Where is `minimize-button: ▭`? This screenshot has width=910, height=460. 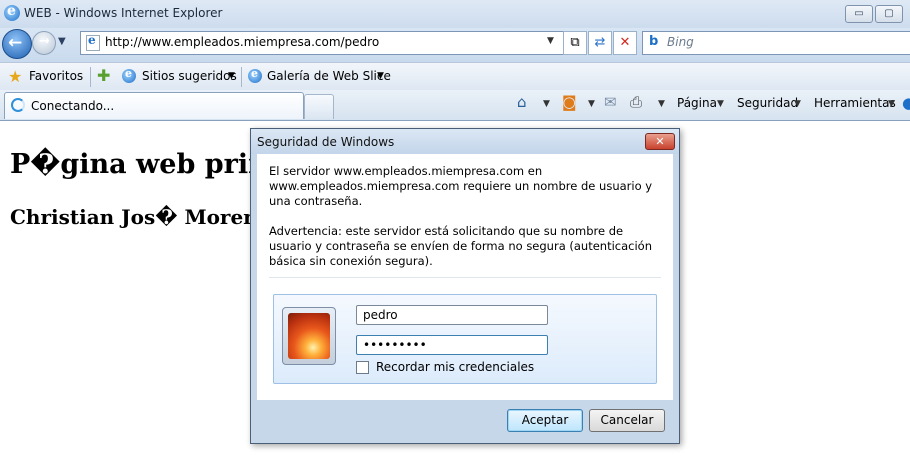
minimize-button: ▭ is located at coordinates (859, 14).